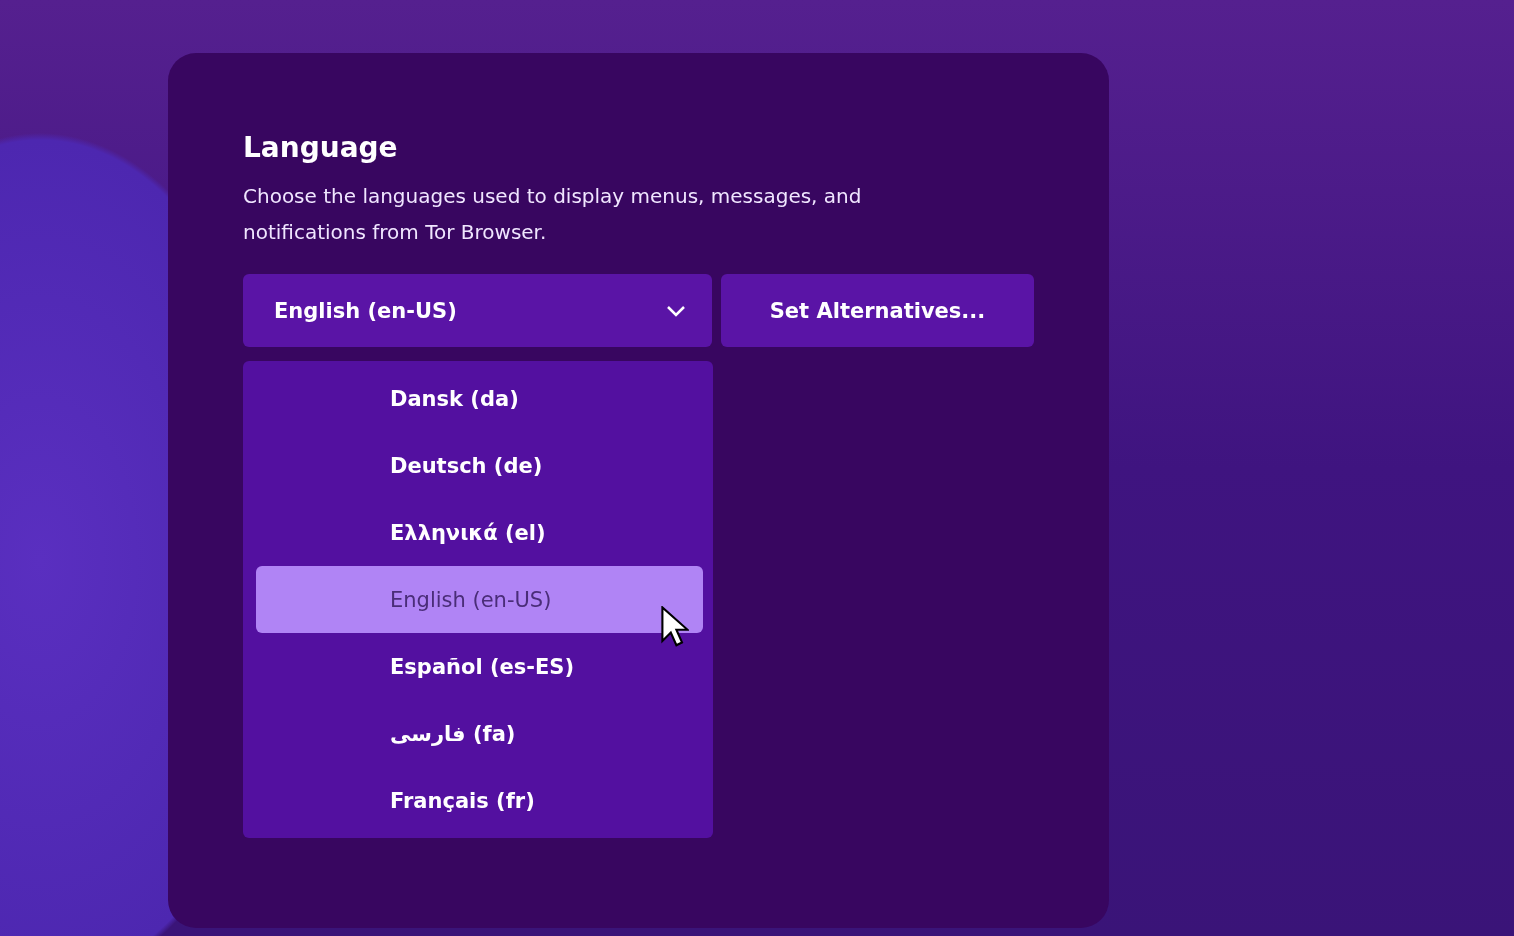 This screenshot has height=936, width=1514. I want to click on language-option: فارسی (fa), so click(479, 733).